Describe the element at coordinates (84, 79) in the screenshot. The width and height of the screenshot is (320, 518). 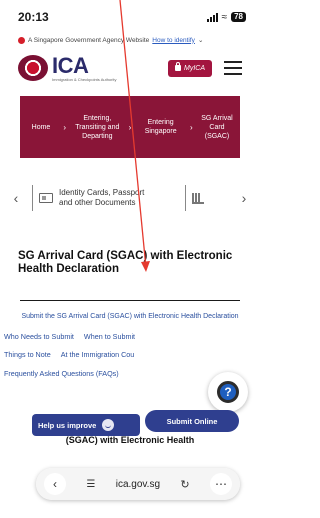
I see `logo-subtext: Immigration & Checkpoints Authority` at that location.